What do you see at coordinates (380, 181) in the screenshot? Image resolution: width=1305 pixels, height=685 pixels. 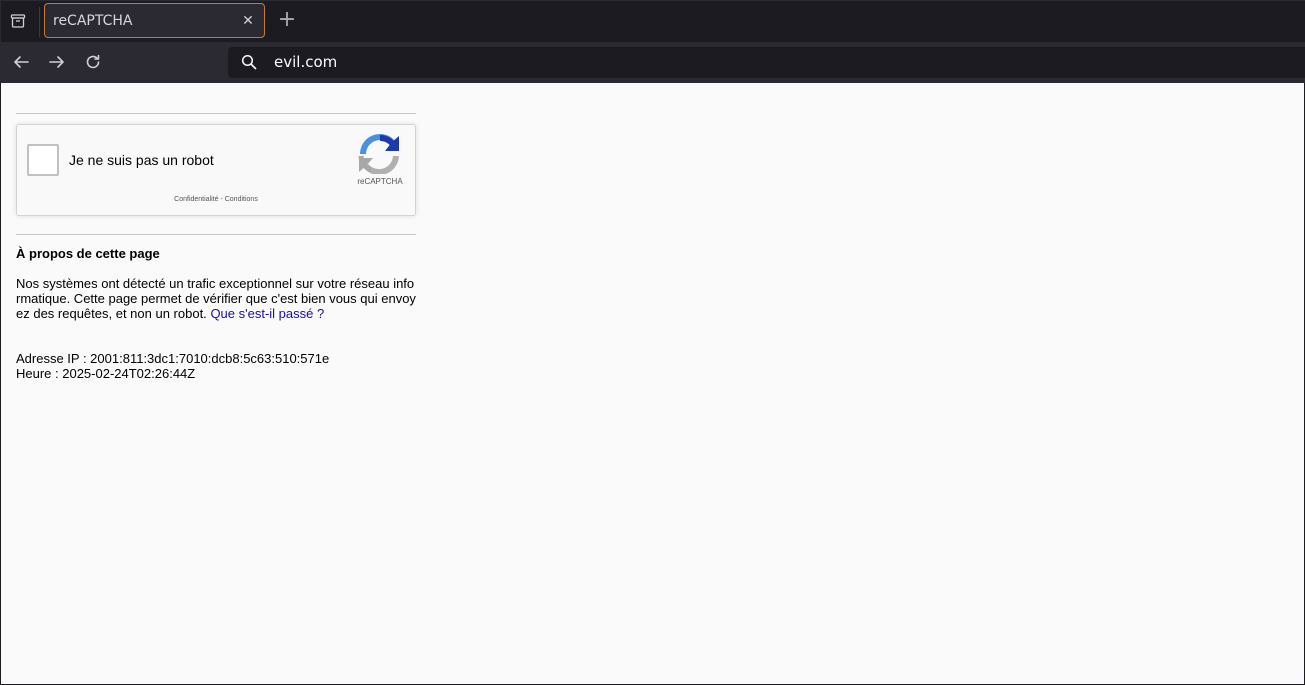 I see `recaptcha-brand-label: reCAPTCHA` at bounding box center [380, 181].